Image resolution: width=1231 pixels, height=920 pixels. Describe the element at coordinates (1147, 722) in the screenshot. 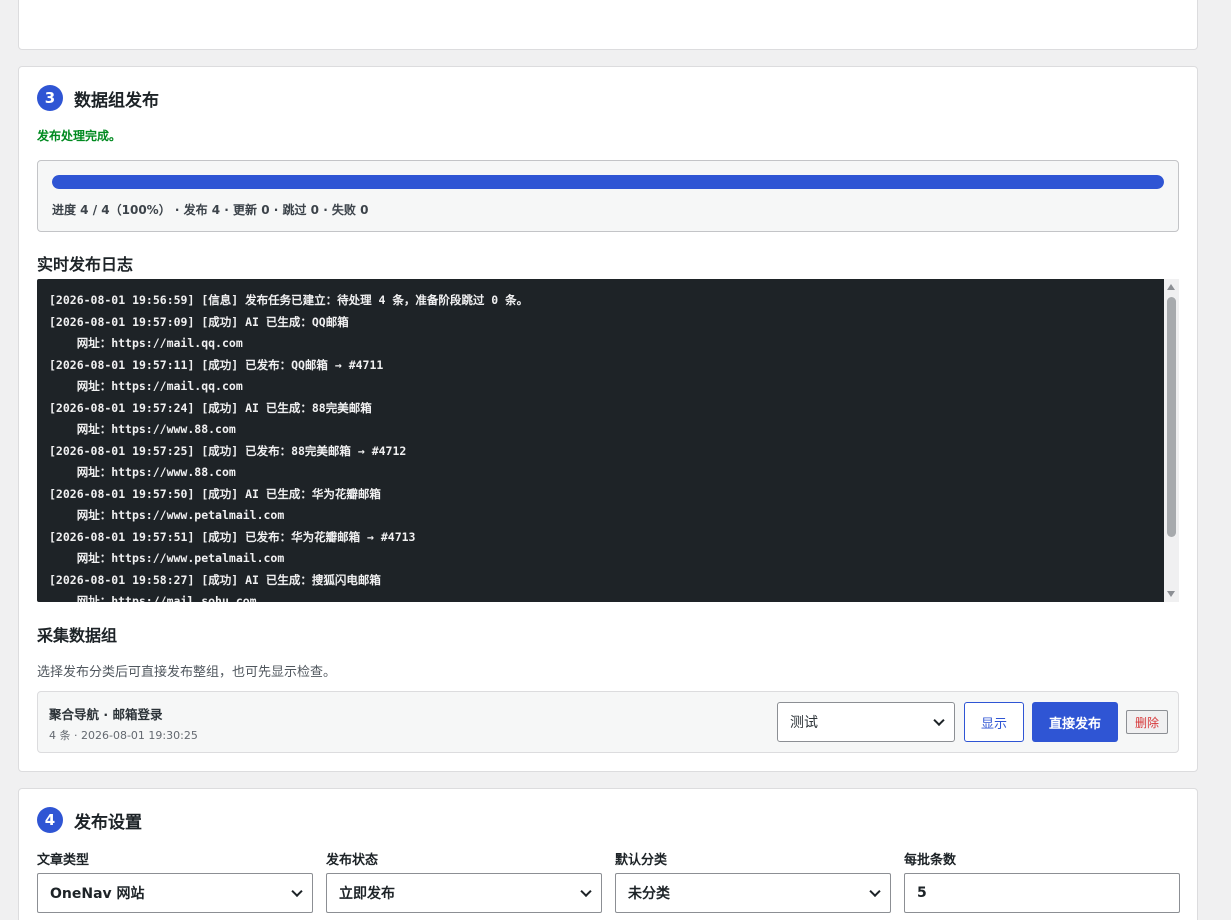

I see `delete-button: 删除` at that location.